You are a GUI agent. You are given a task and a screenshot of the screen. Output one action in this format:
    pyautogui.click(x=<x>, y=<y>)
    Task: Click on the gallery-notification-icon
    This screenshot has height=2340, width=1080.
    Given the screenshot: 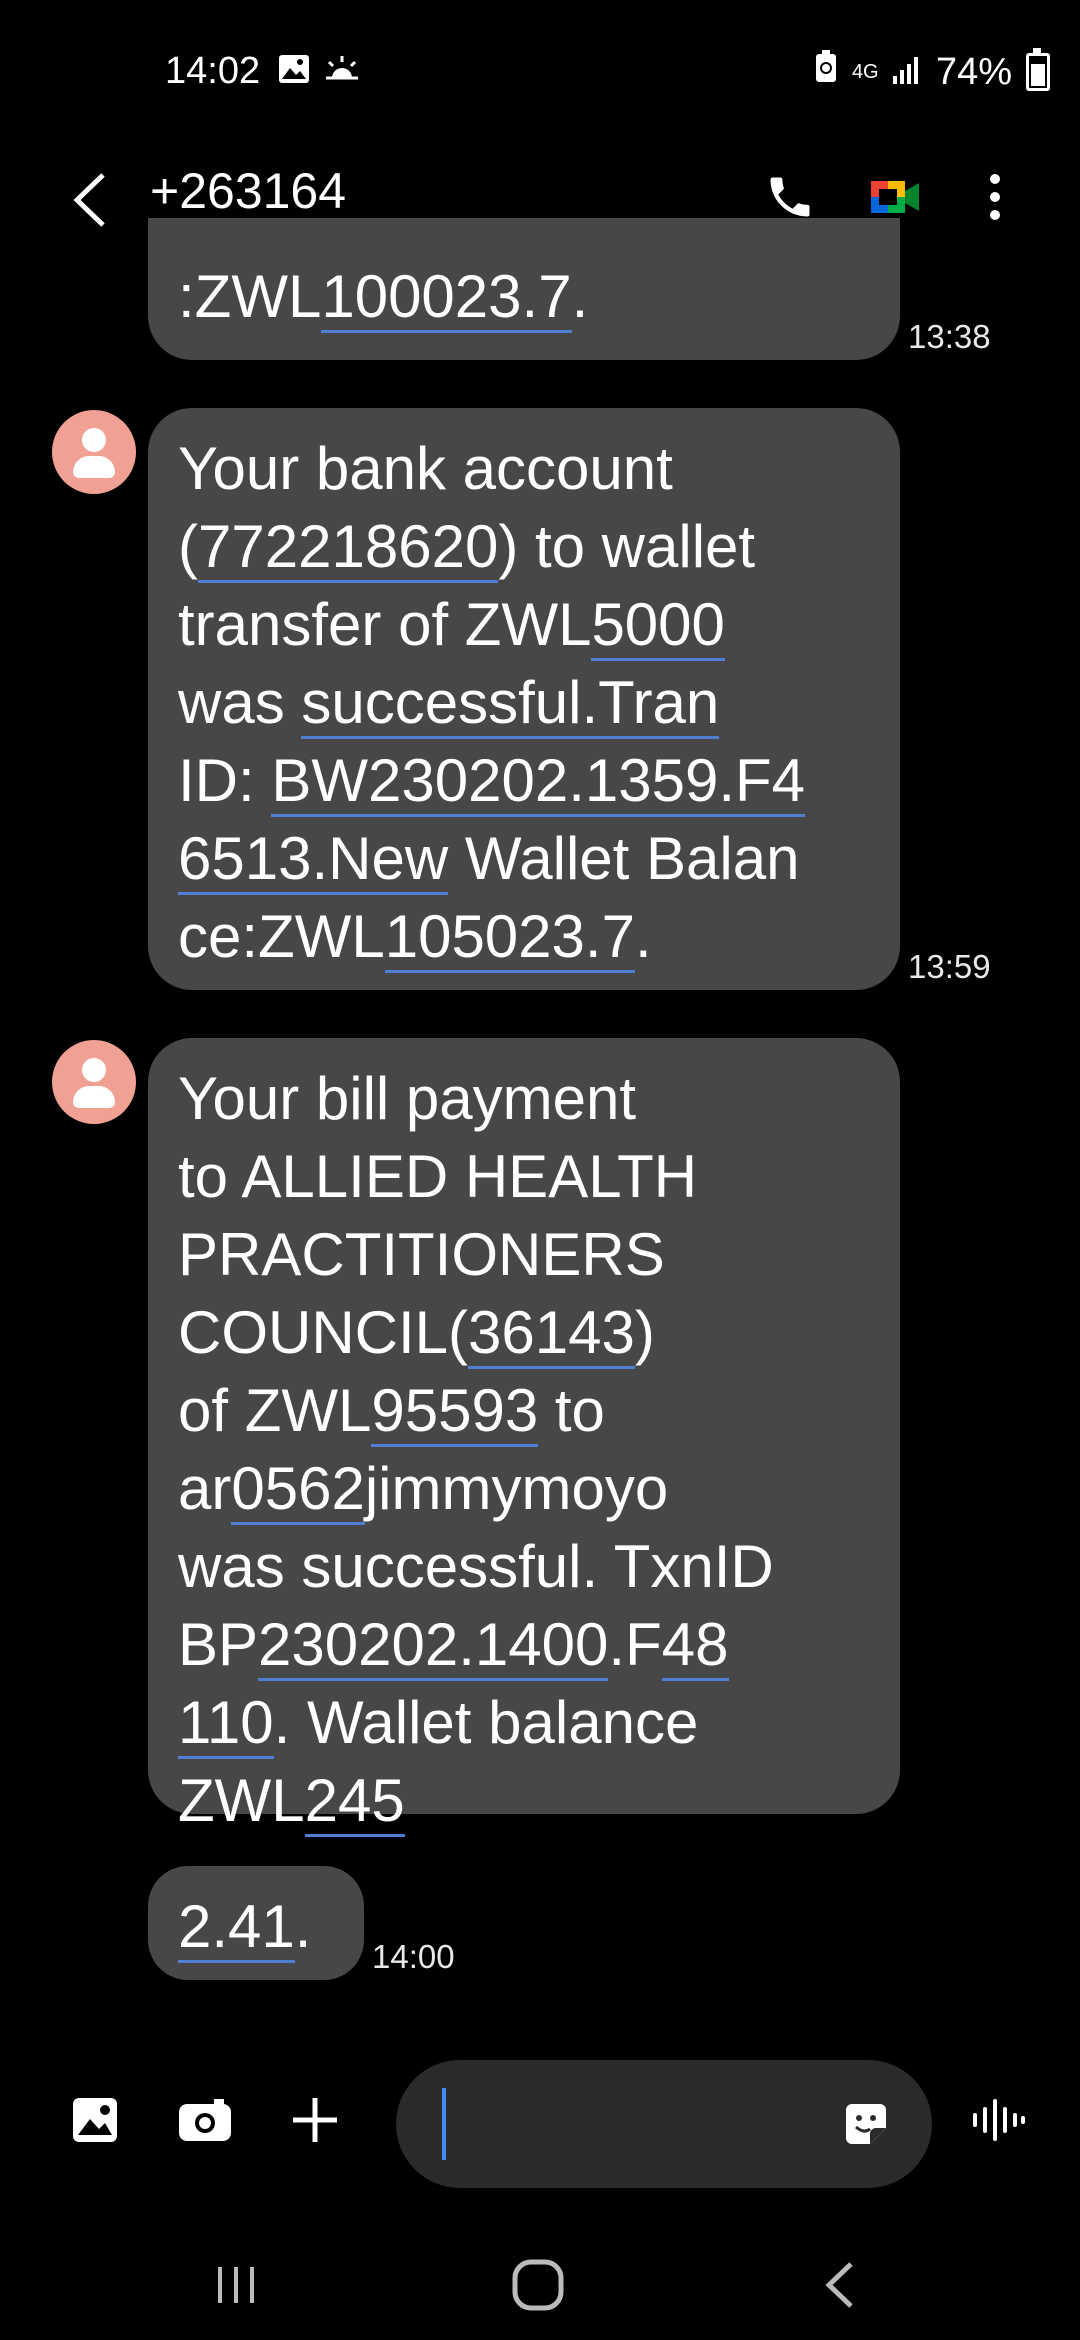 What is the action you would take?
    pyautogui.click(x=294, y=71)
    